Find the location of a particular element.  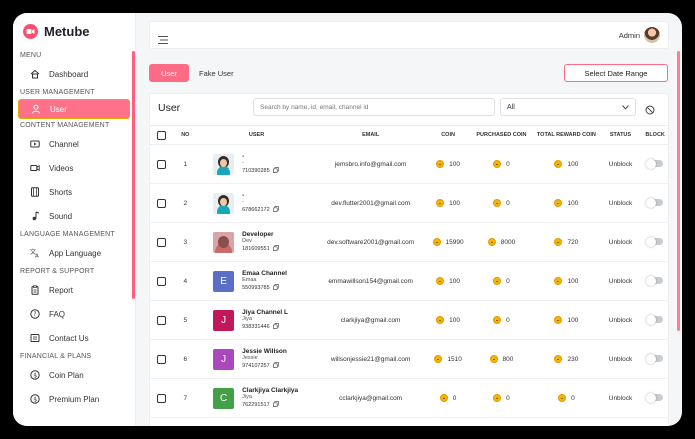

purchased-coin-cell: 800 is located at coordinates (501, 359).